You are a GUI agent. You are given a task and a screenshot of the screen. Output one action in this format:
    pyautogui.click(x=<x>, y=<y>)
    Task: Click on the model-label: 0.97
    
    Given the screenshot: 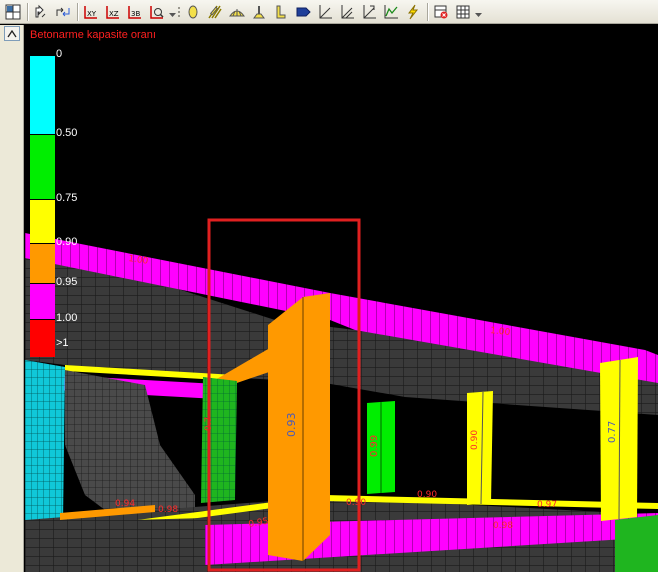 What is the action you would take?
    pyautogui.click(x=547, y=505)
    